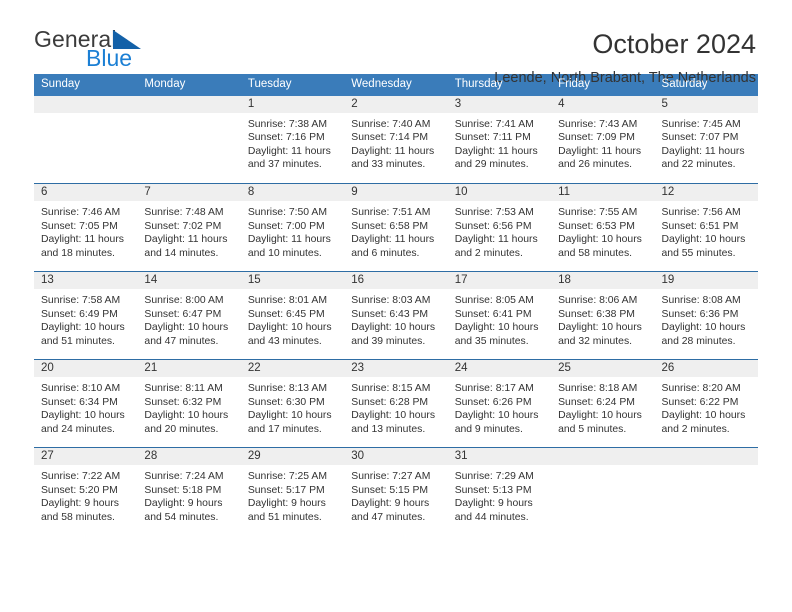  What do you see at coordinates (86, 85) in the screenshot?
I see `weekday-header-sunday: Sunday` at bounding box center [86, 85].